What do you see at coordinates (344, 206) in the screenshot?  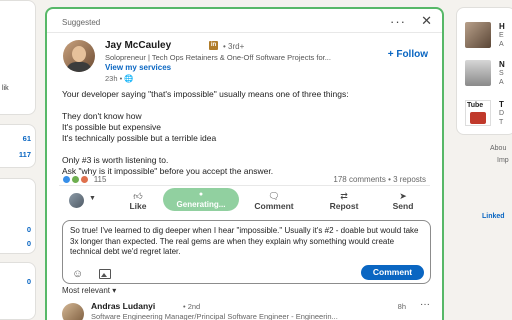 I see `repost-label: Repost` at bounding box center [344, 206].